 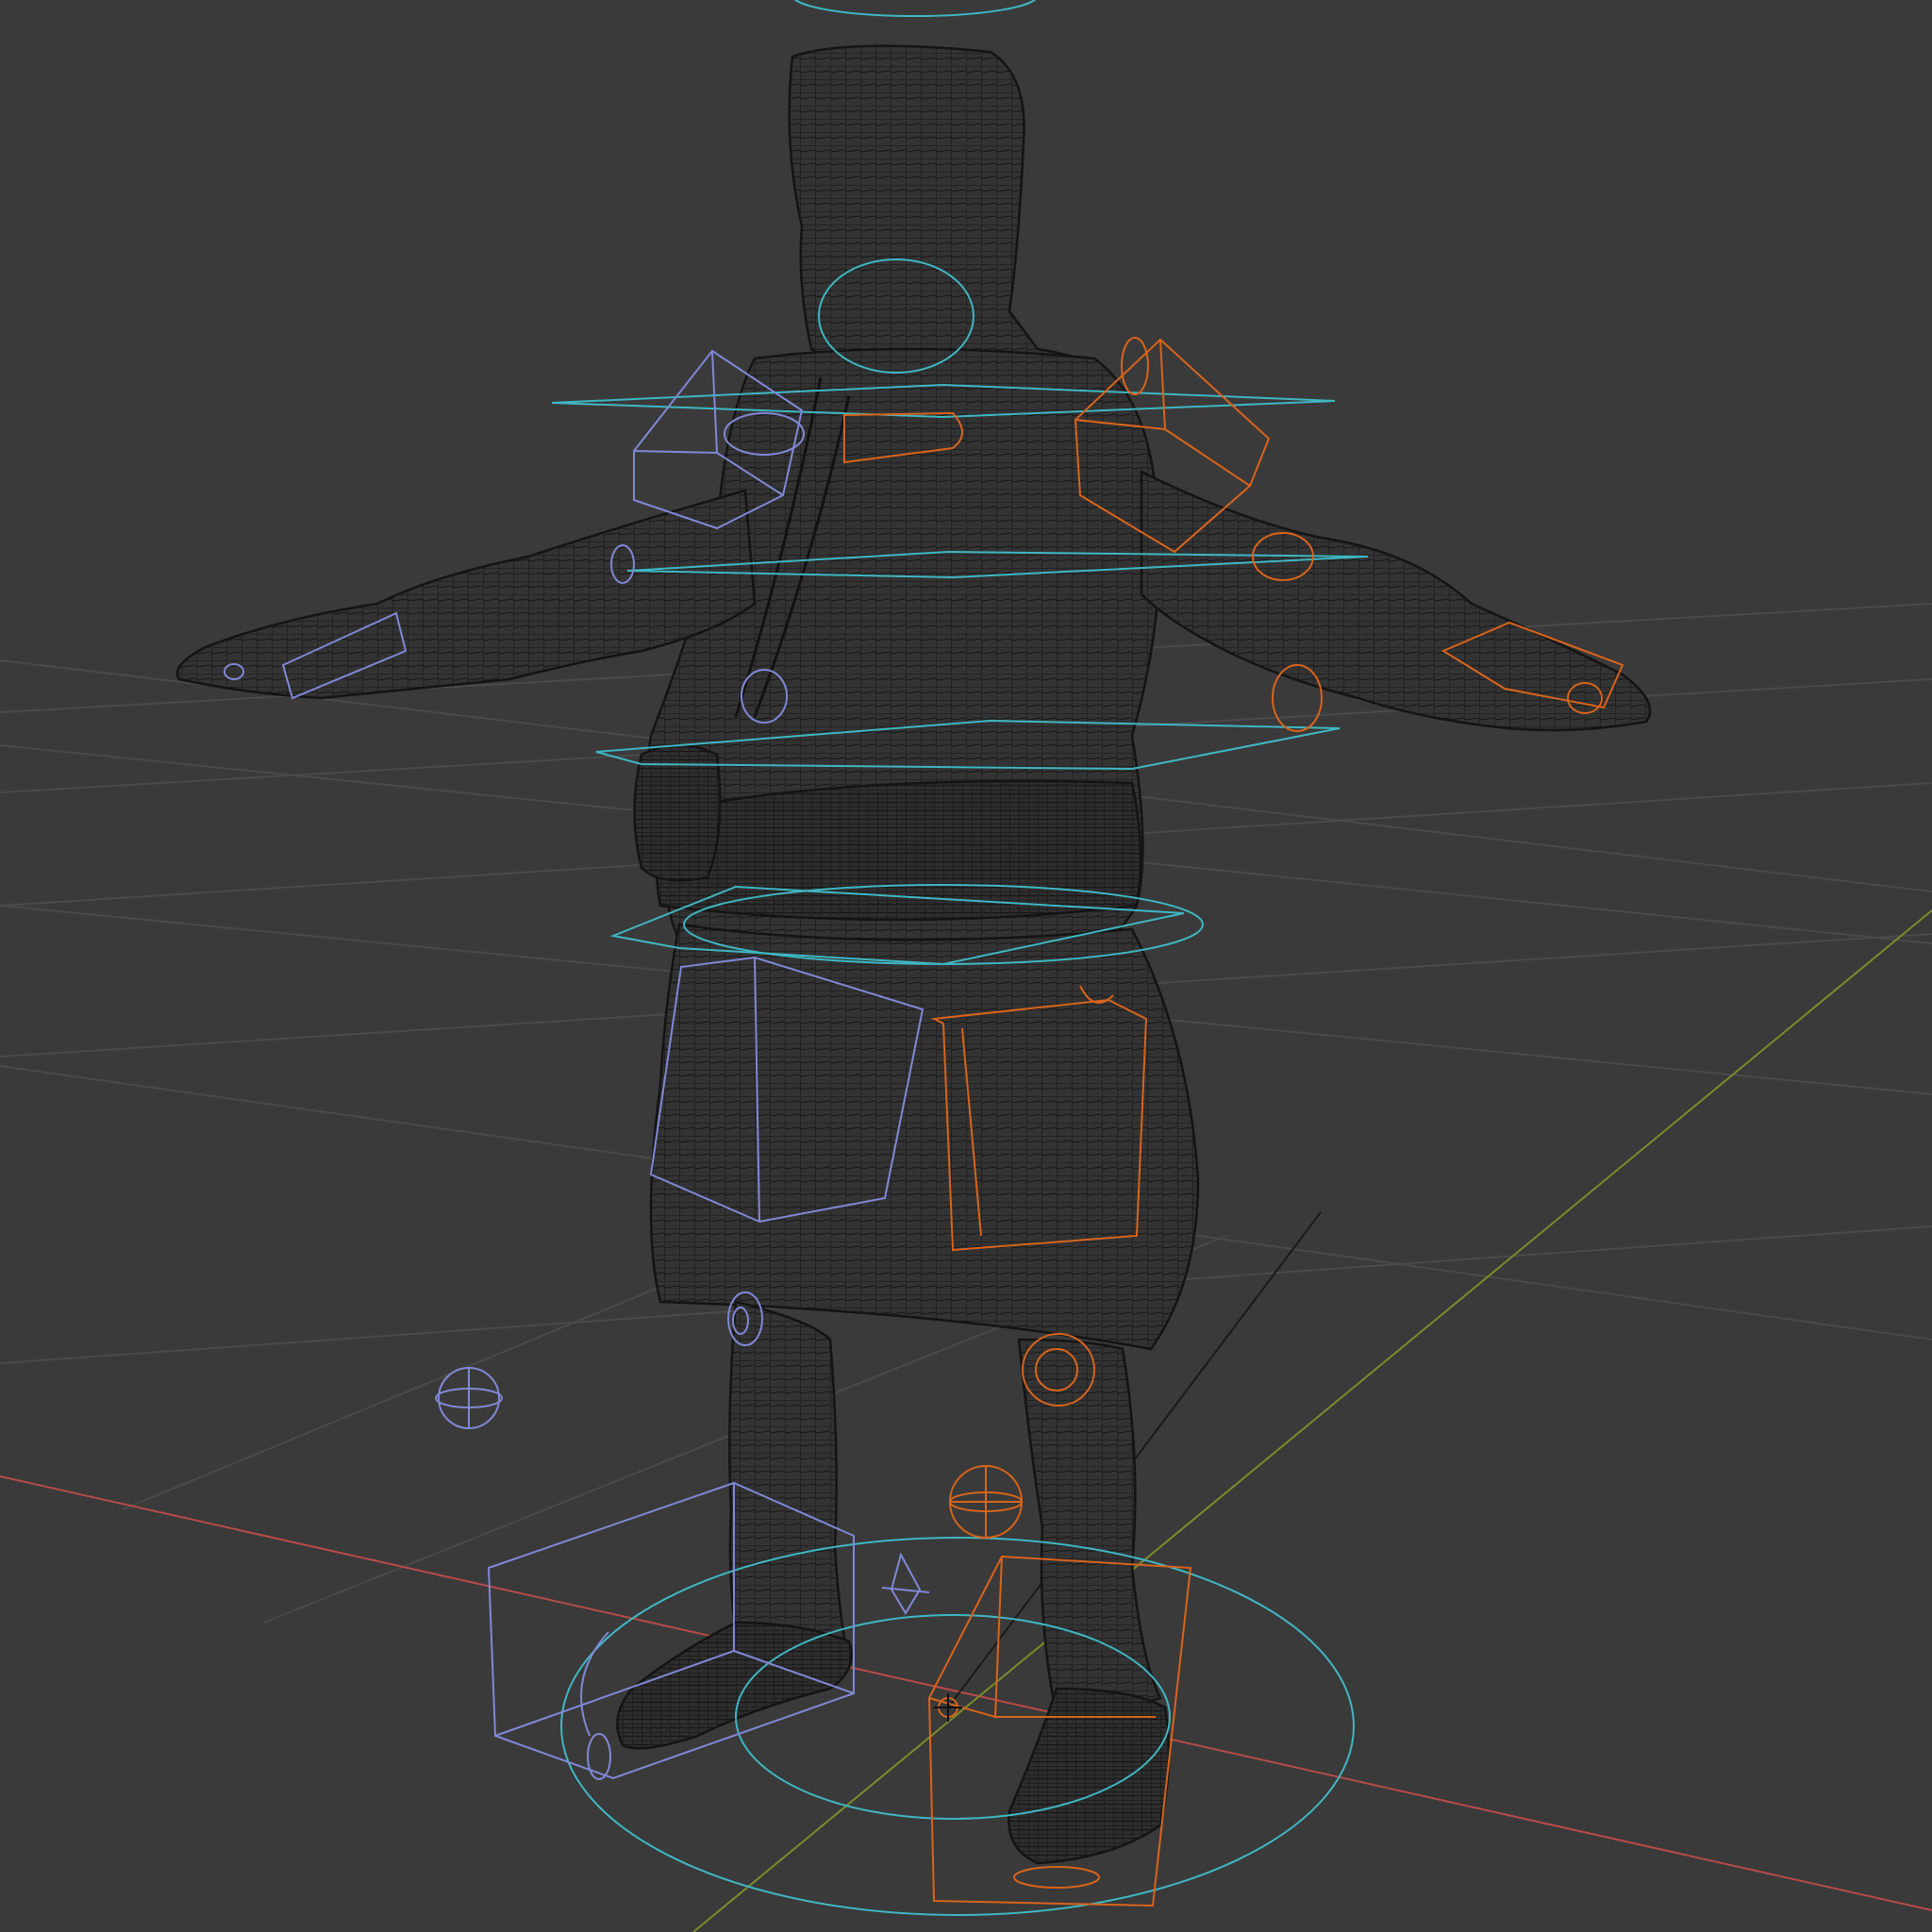 I want to click on top-ring-control, so click(x=915, y=8).